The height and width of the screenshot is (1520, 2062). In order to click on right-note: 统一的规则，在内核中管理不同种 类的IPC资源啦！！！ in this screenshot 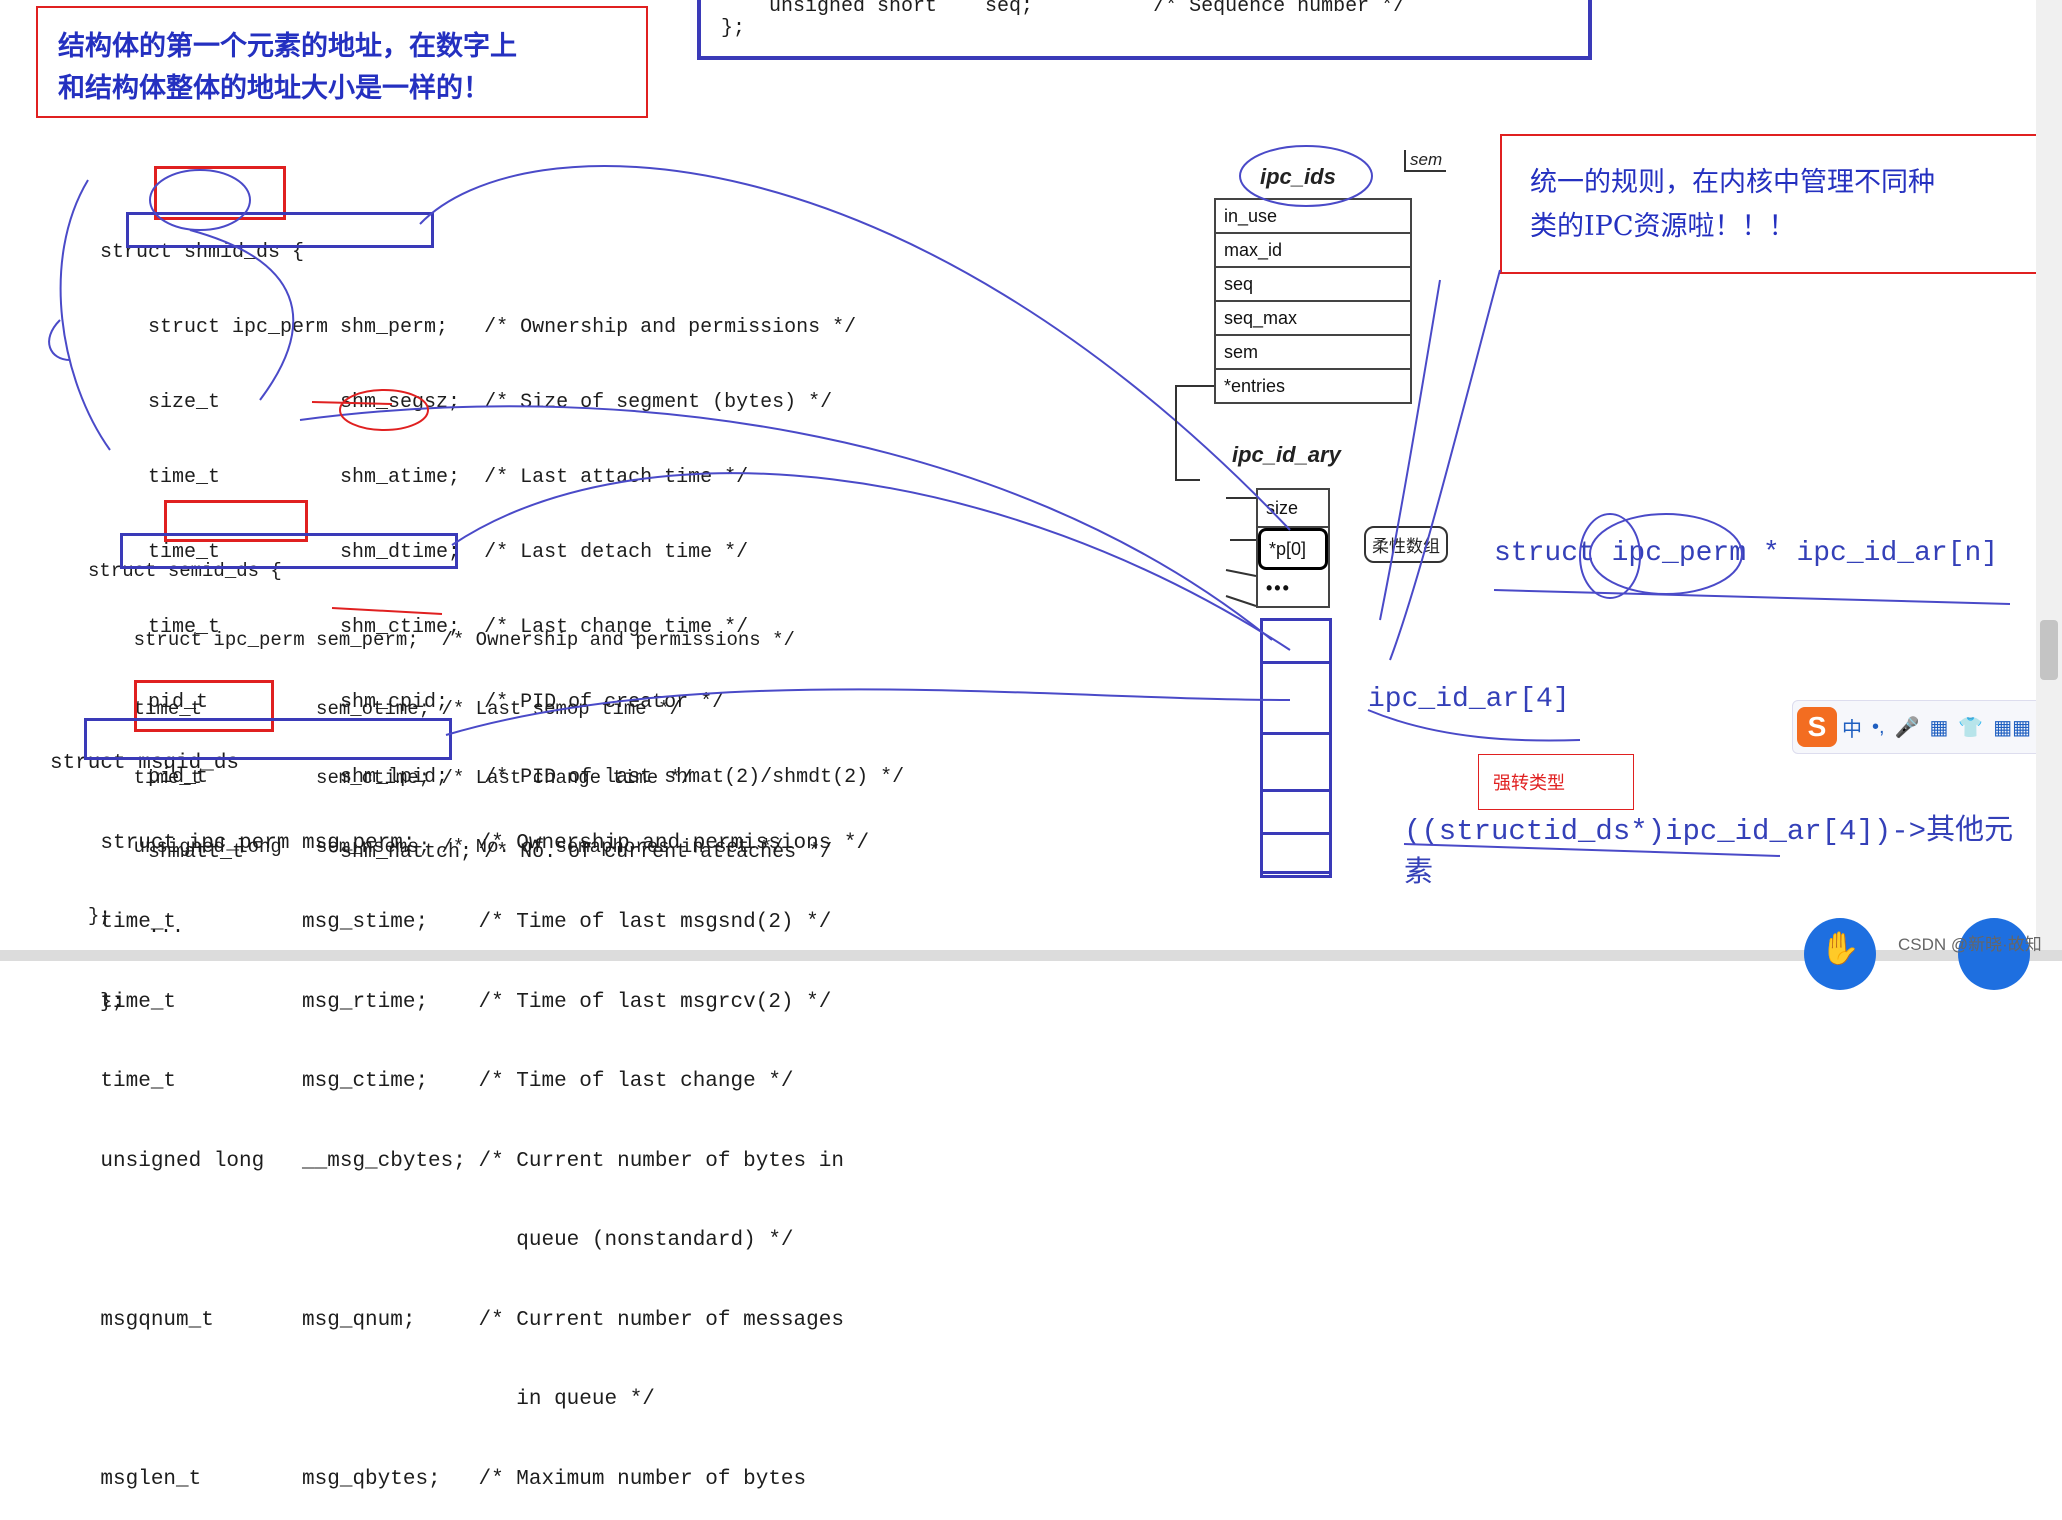, I will do `click(1772, 204)`.